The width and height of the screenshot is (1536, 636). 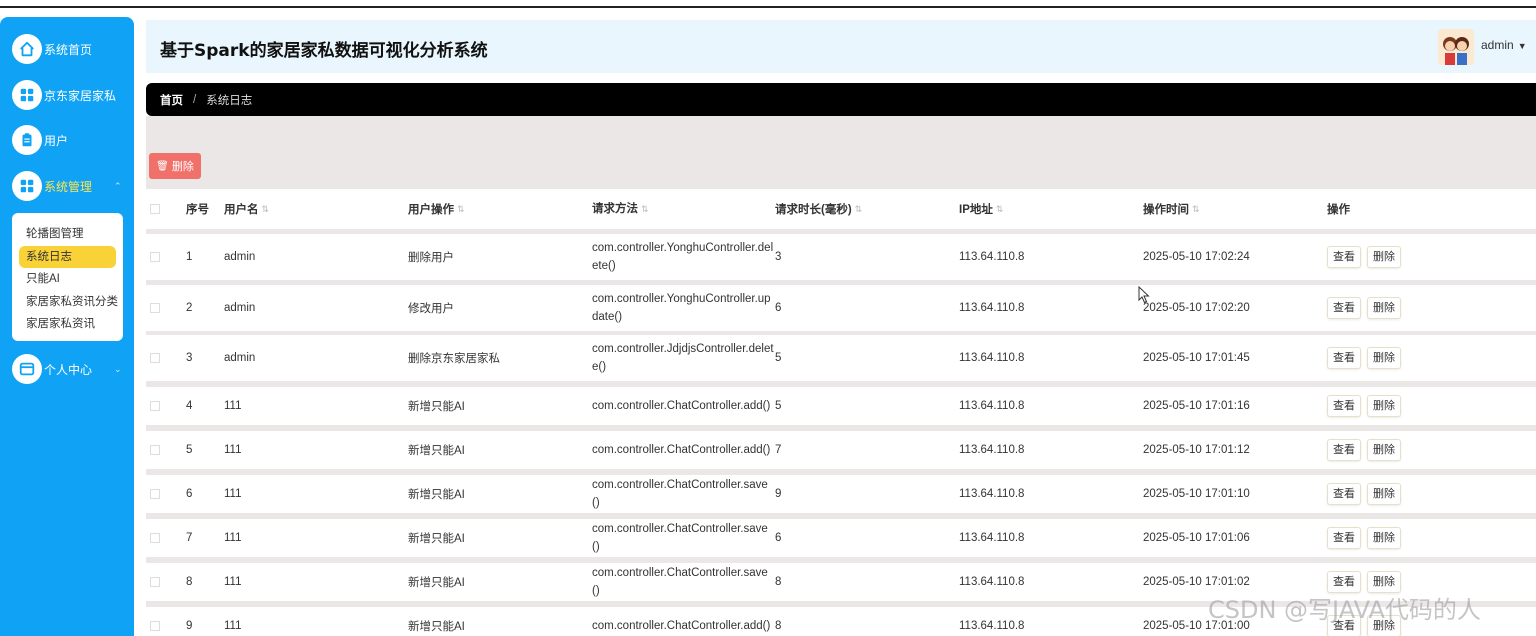 What do you see at coordinates (189, 358) in the screenshot?
I see `cell-index: 3` at bounding box center [189, 358].